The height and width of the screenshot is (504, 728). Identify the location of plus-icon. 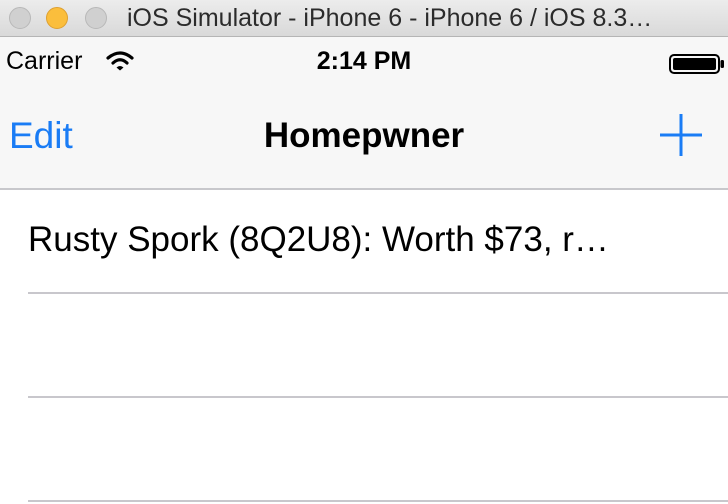
(681, 135).